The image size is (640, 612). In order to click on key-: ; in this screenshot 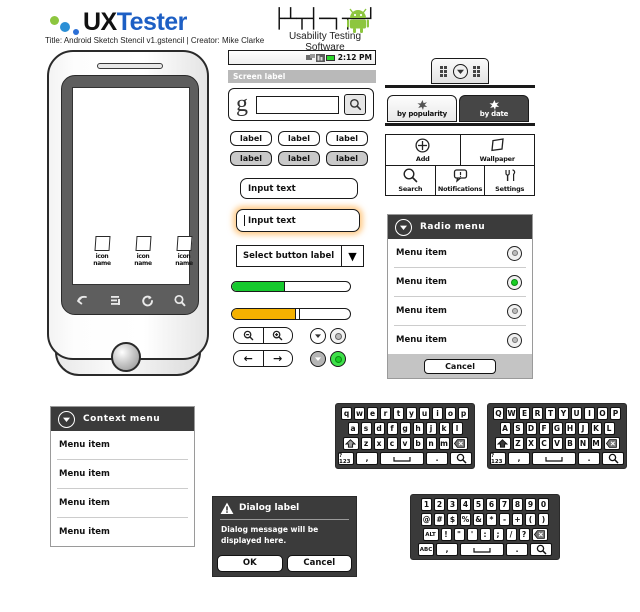, I will do `click(498, 534)`.